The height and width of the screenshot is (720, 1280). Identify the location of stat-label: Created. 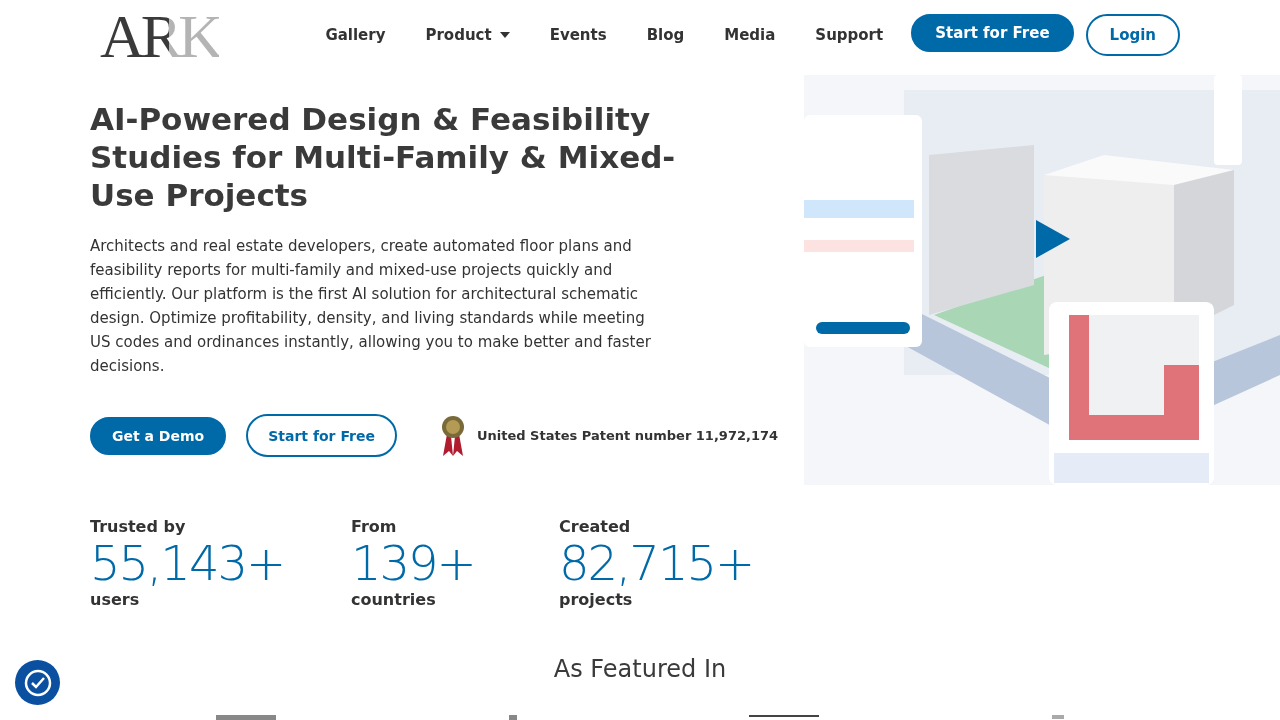
(595, 526).